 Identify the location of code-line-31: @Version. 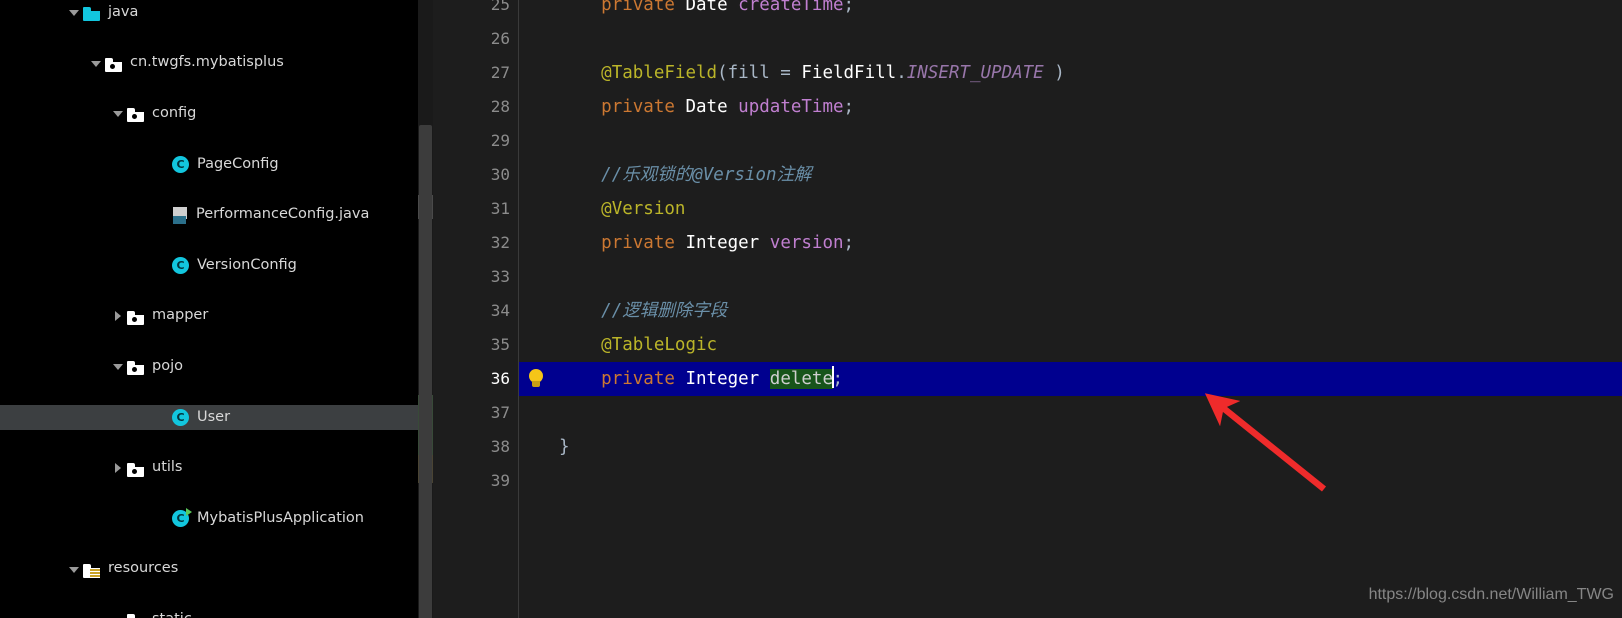
(622, 209).